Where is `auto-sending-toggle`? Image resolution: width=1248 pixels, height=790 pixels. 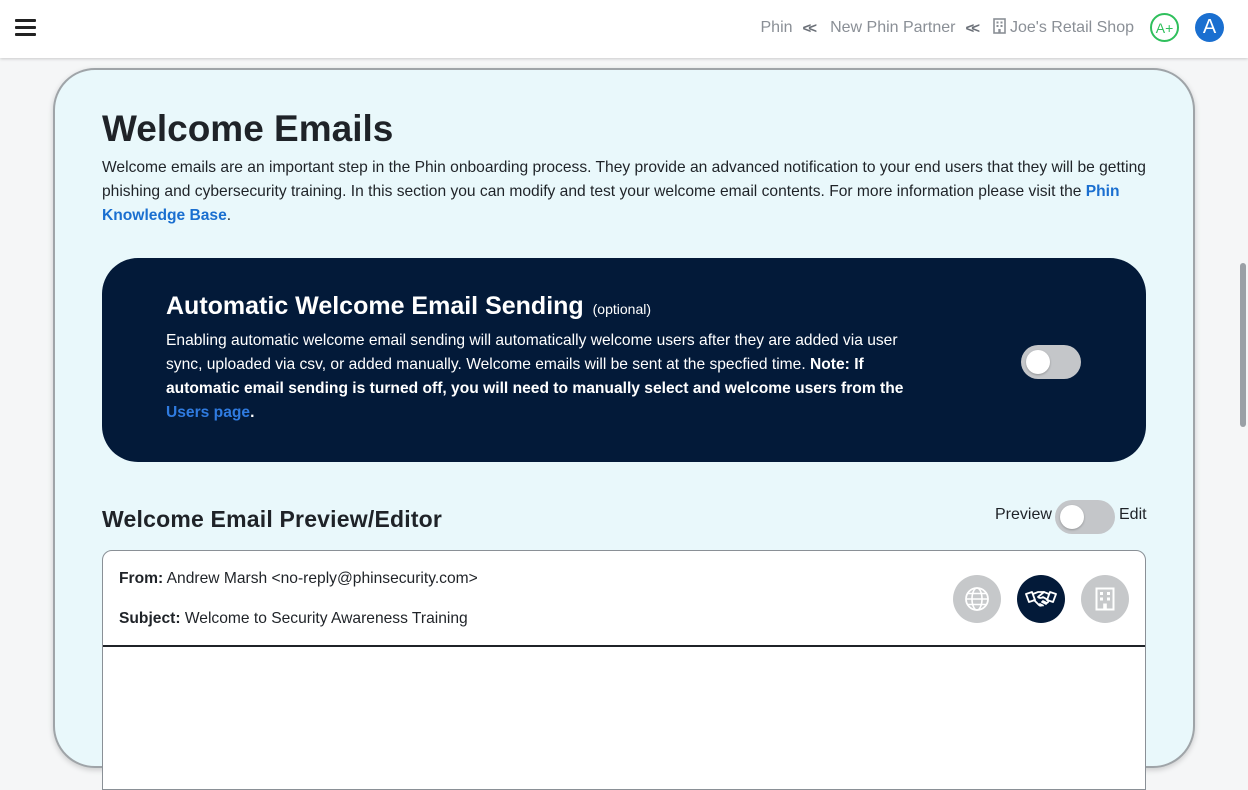 auto-sending-toggle is located at coordinates (1051, 362).